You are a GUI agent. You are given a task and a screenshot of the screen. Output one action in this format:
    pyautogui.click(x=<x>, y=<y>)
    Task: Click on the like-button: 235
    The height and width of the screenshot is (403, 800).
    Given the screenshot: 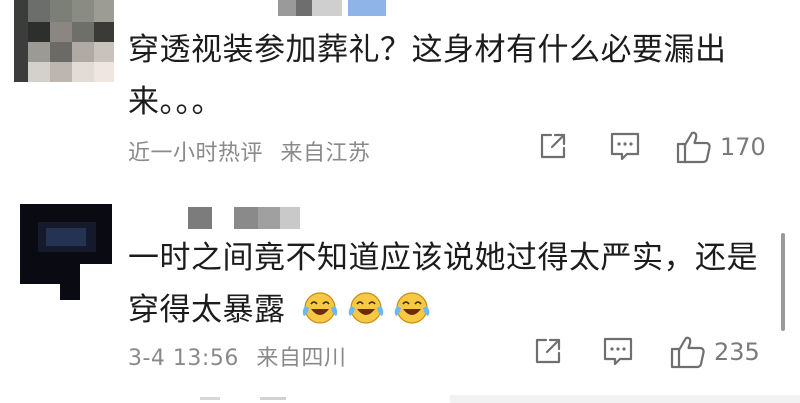 What is the action you would take?
    pyautogui.click(x=715, y=352)
    